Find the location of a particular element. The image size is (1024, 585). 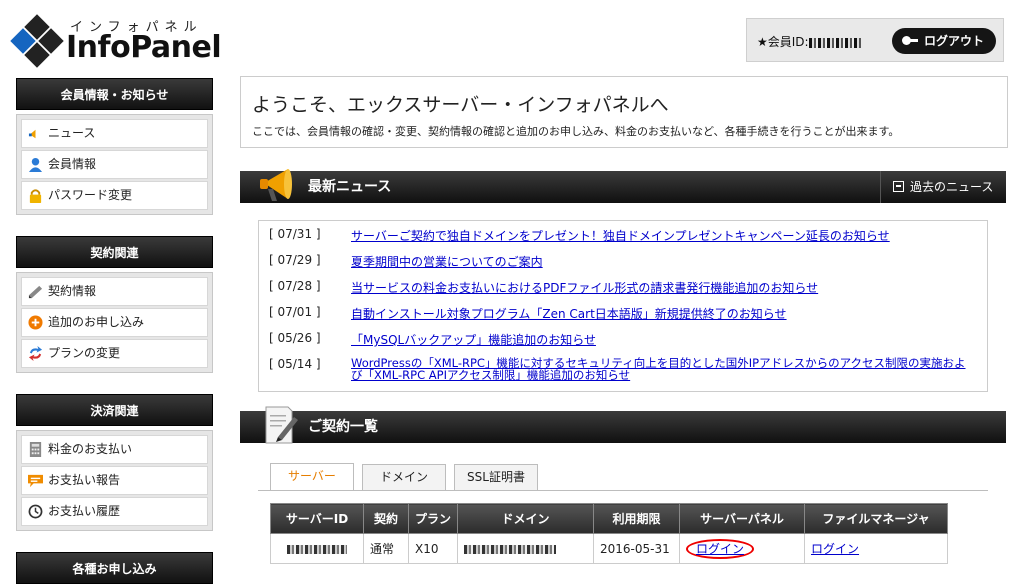

lock-icon is located at coordinates (35, 196).